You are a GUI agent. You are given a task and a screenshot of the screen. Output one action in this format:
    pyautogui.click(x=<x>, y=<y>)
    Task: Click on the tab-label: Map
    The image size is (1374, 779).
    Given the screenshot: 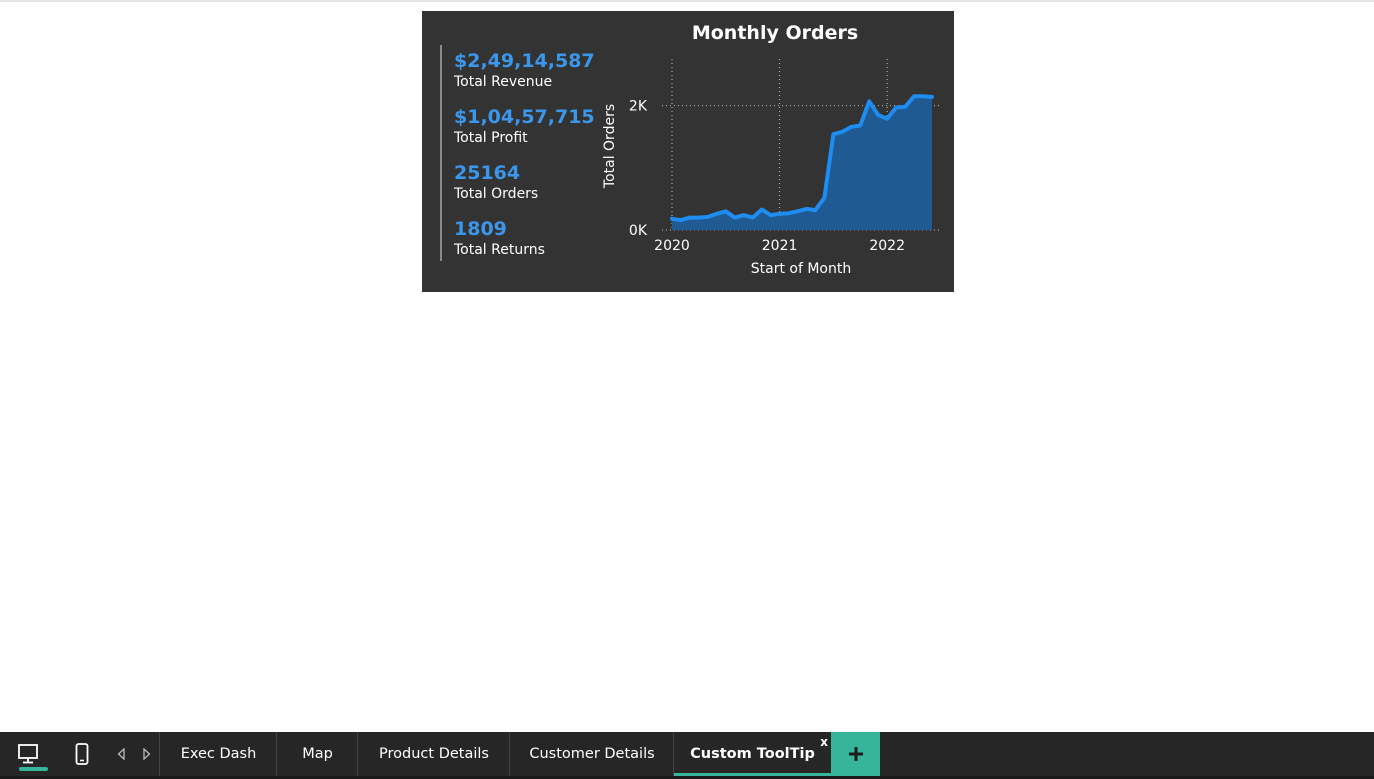 What is the action you would take?
    pyautogui.click(x=317, y=754)
    